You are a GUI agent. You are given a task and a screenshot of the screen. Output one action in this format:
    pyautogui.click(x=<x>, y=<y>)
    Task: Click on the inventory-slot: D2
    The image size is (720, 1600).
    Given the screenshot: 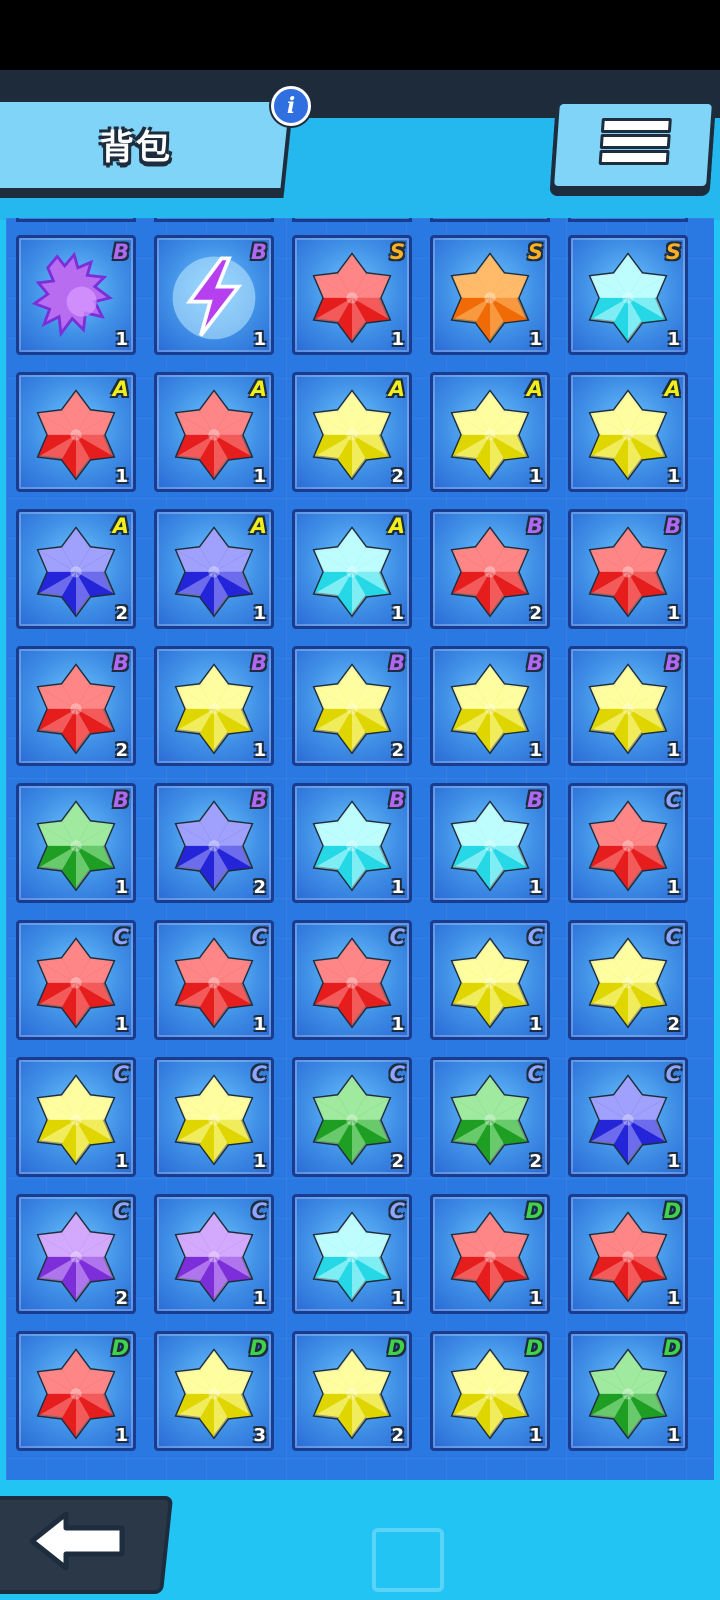 What is the action you would take?
    pyautogui.click(x=352, y=1391)
    